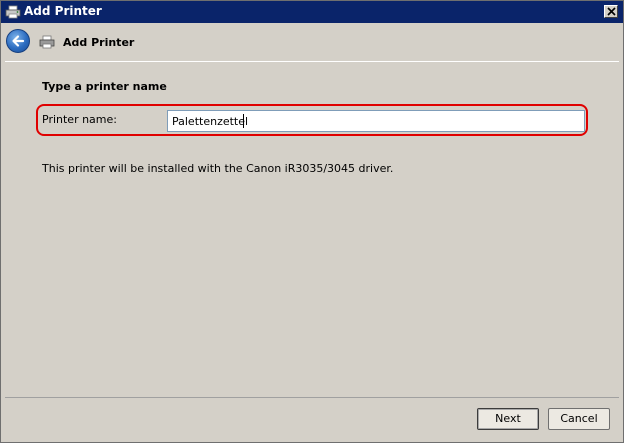  What do you see at coordinates (312, 12) in the screenshot?
I see `title-bar: Add Printer` at bounding box center [312, 12].